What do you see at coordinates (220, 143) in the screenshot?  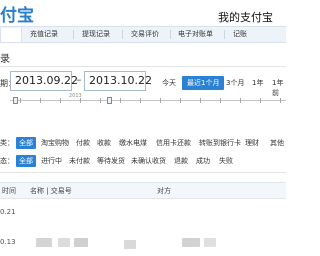 I see `type-chip-bank-transfer: 转账到银行卡` at bounding box center [220, 143].